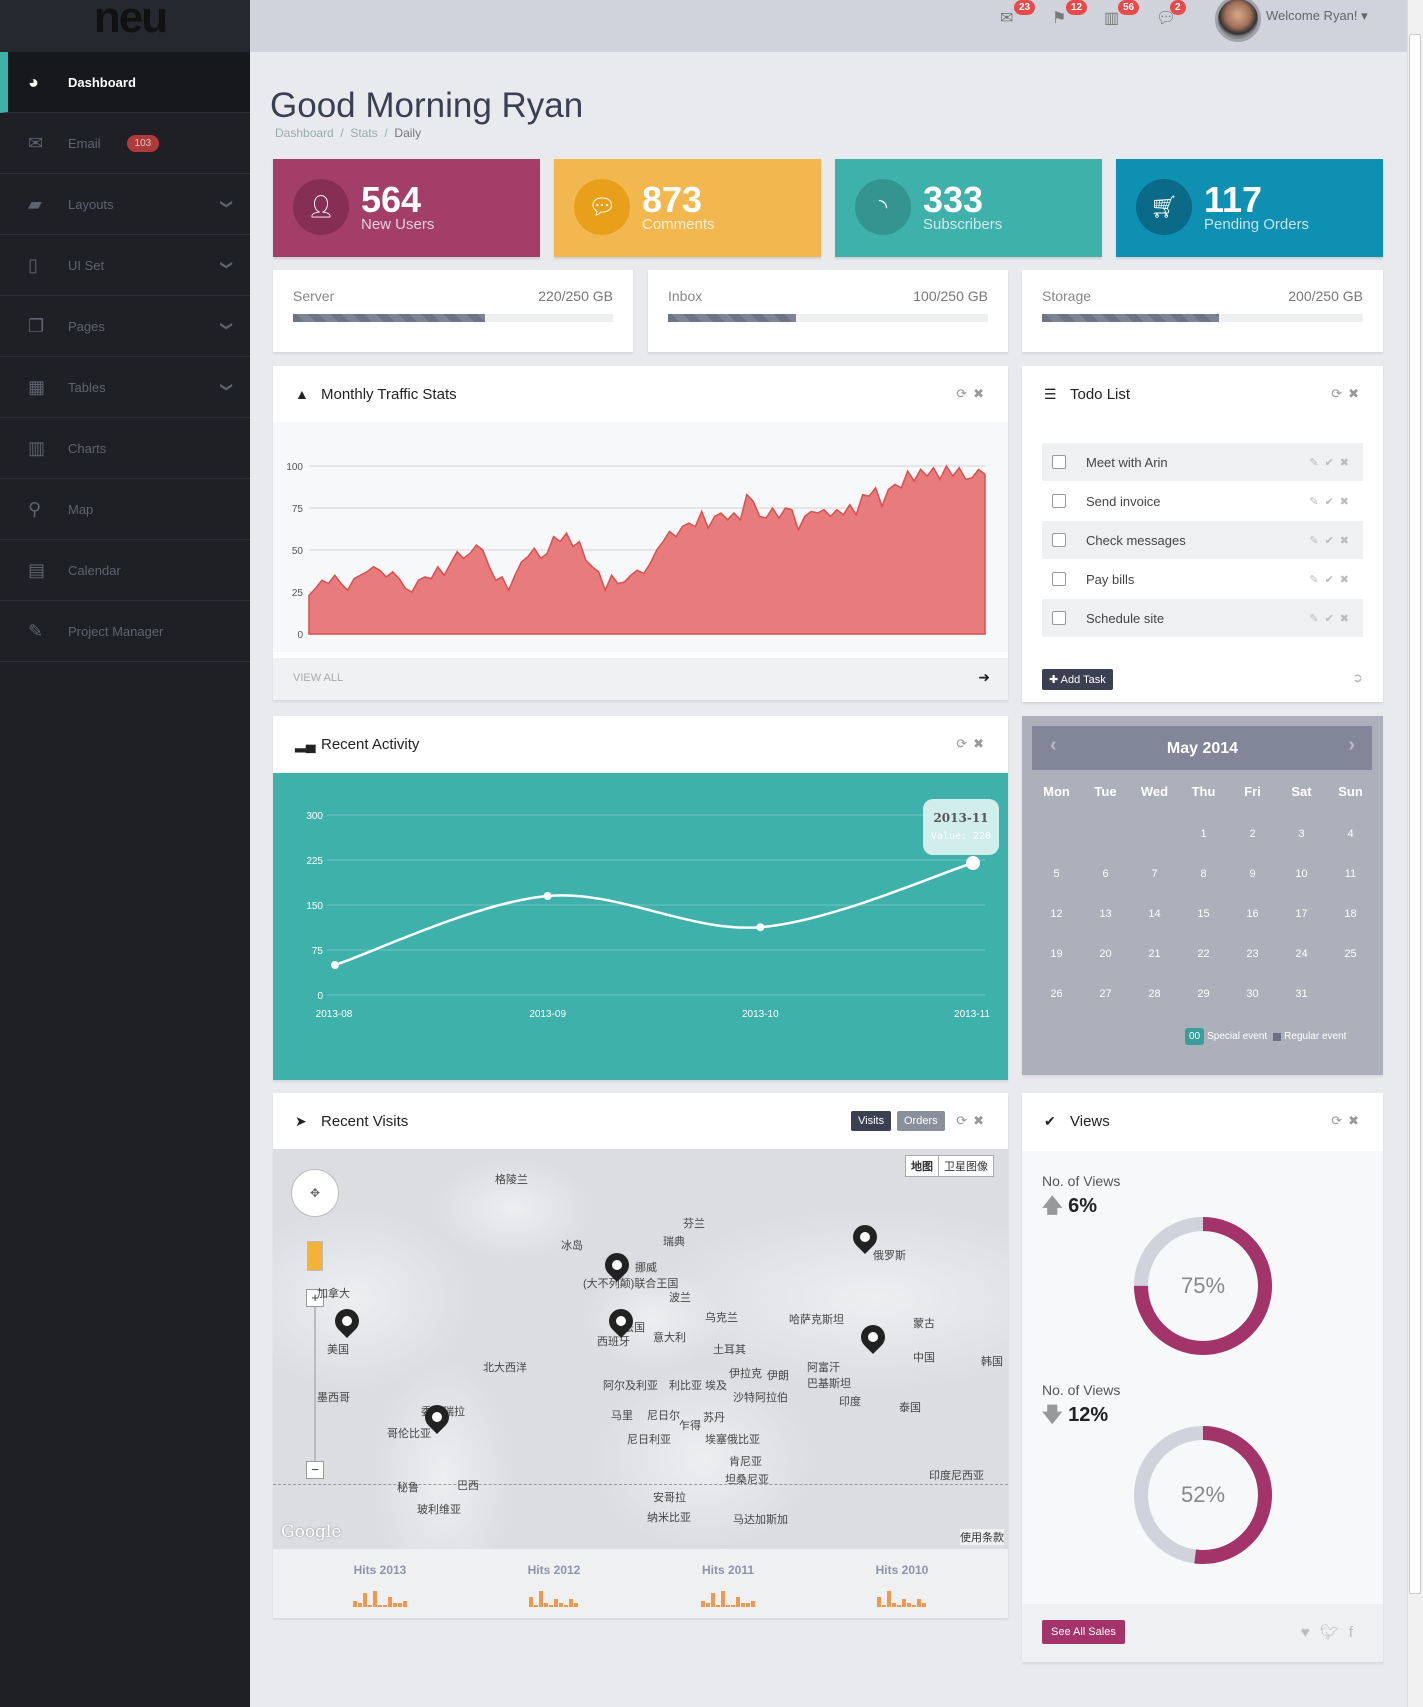 The height and width of the screenshot is (1707, 1423). Describe the element at coordinates (1350, 954) in the screenshot. I see `calendar-day: 25` at that location.